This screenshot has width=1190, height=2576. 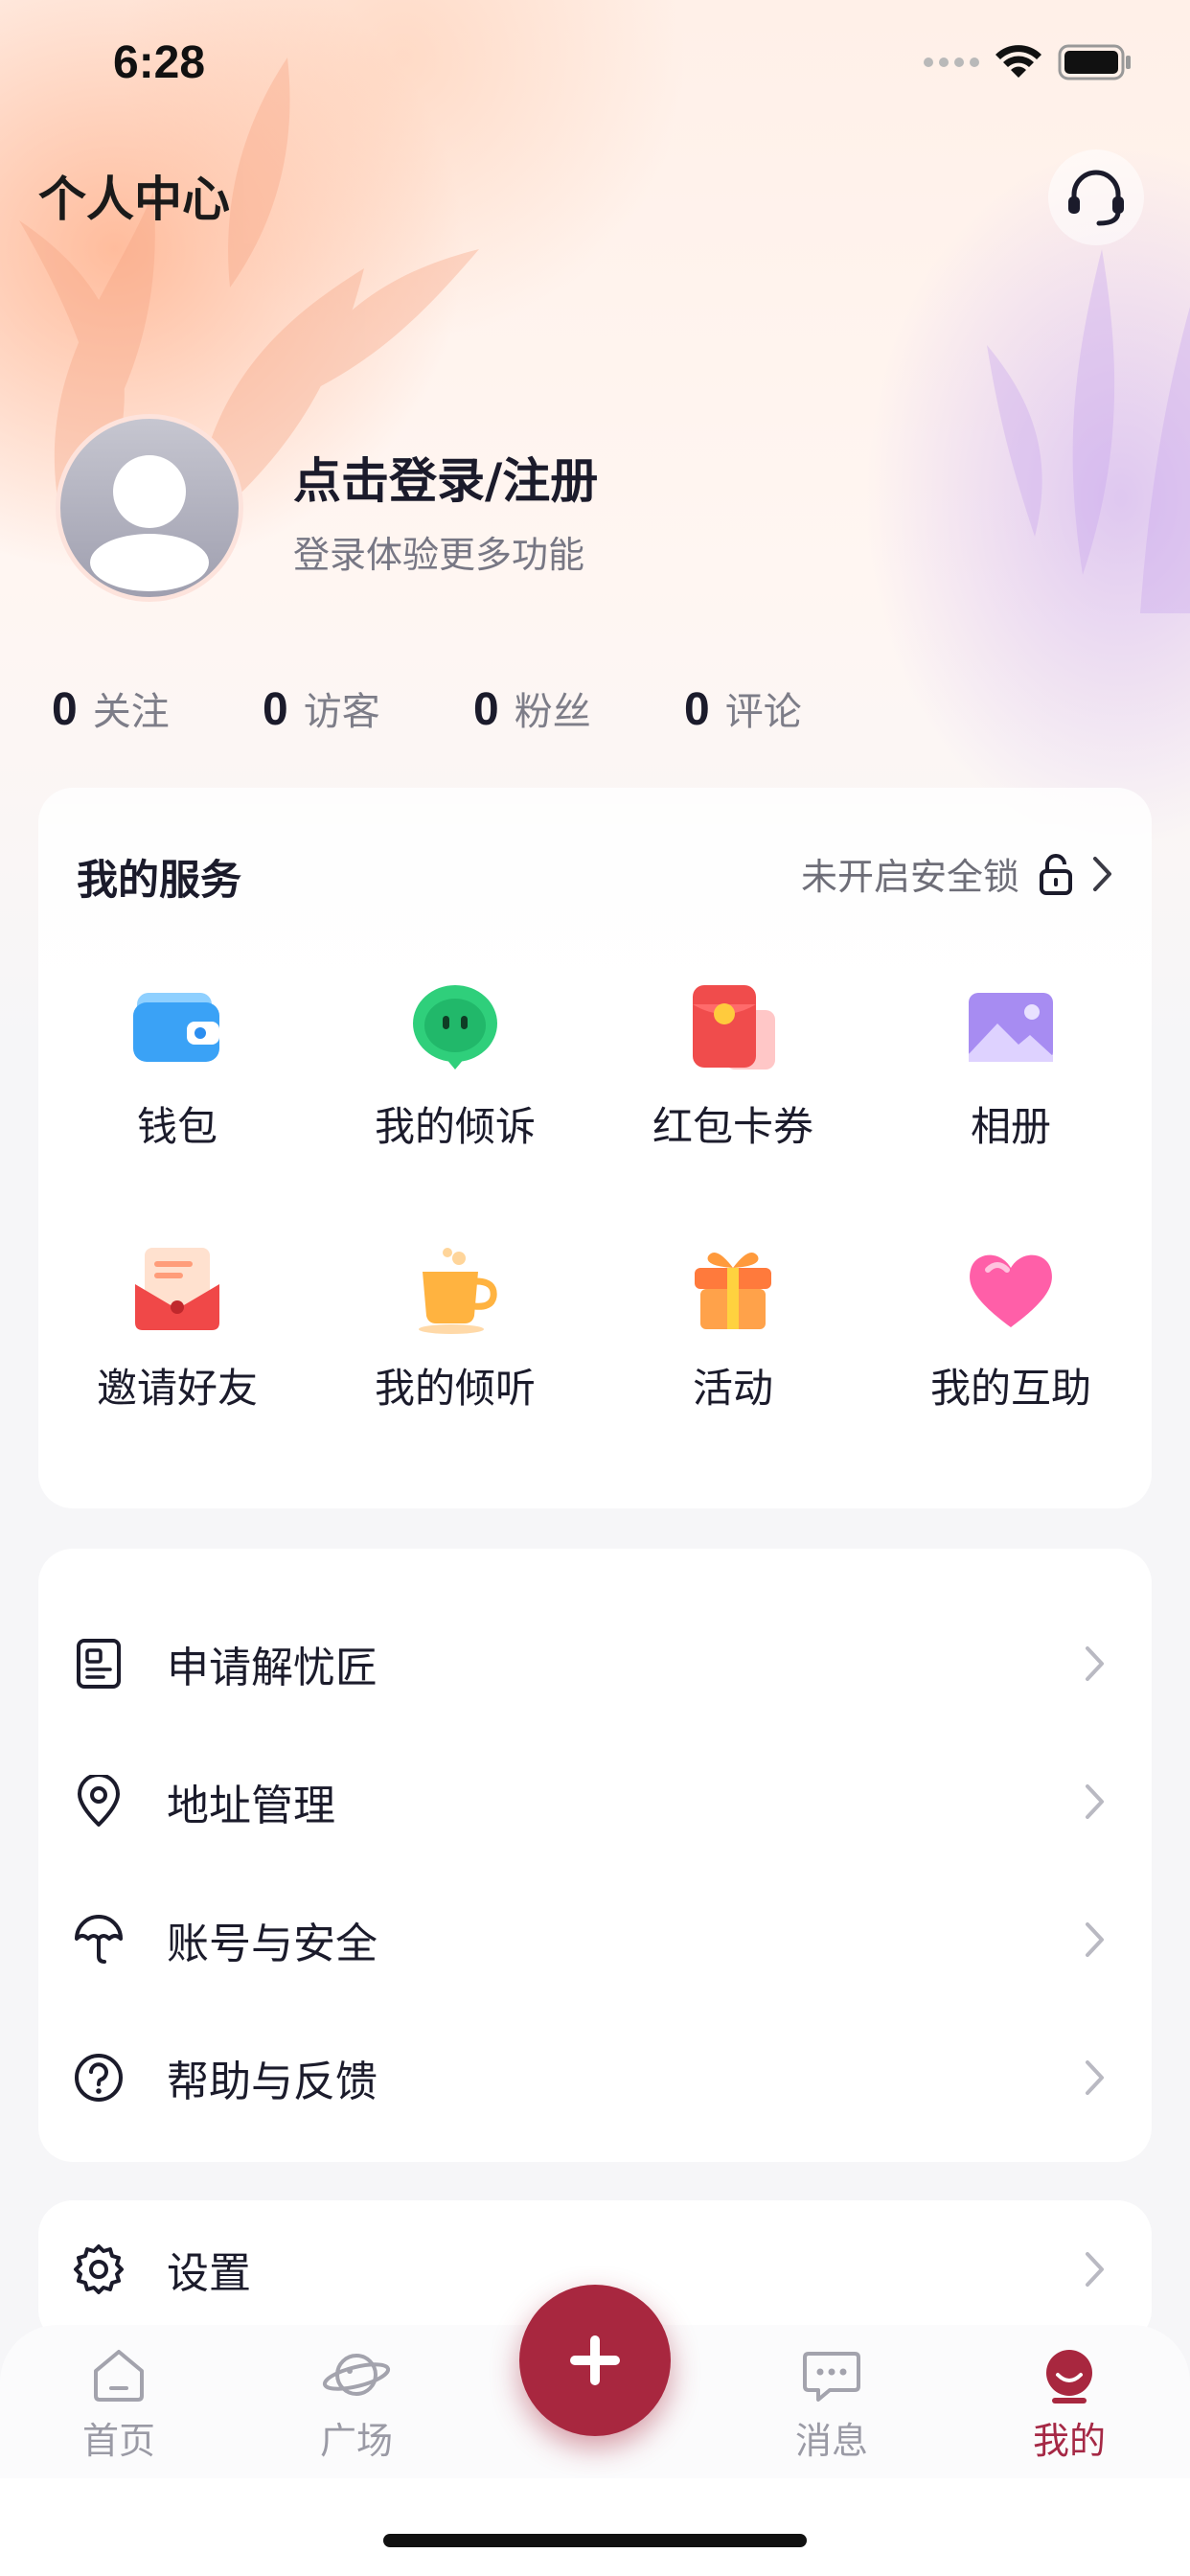 I want to click on cellular-signal-icon, so click(x=952, y=63).